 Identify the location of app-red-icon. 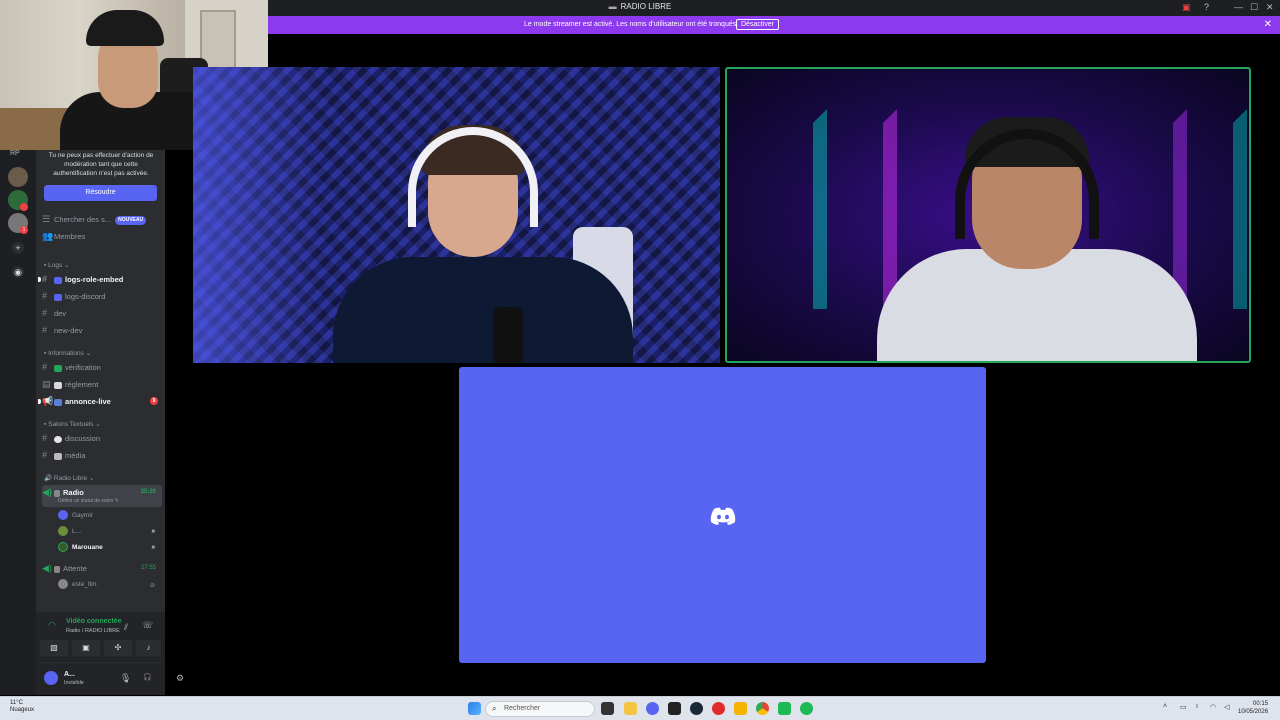
(718, 708).